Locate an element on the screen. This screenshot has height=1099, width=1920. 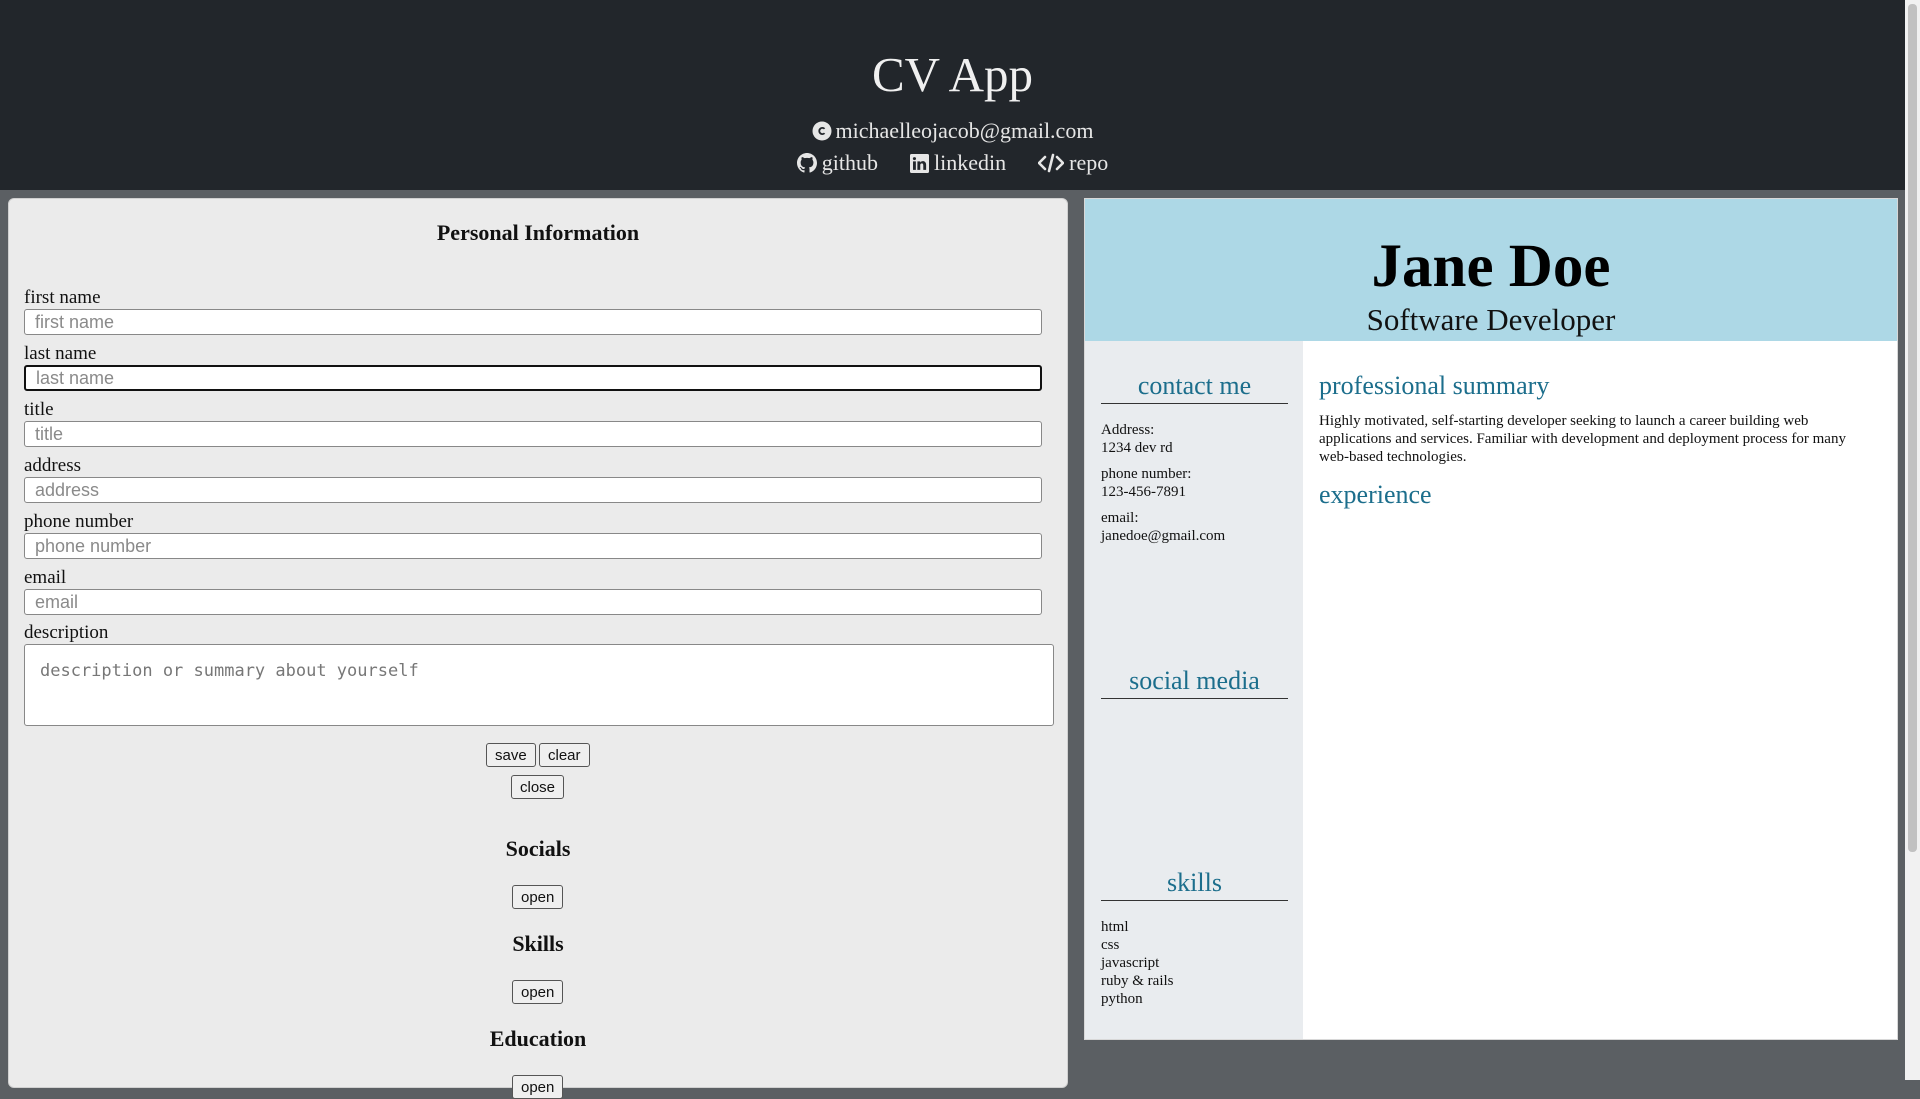
skills-section-heading: skills is located at coordinates (1194, 884).